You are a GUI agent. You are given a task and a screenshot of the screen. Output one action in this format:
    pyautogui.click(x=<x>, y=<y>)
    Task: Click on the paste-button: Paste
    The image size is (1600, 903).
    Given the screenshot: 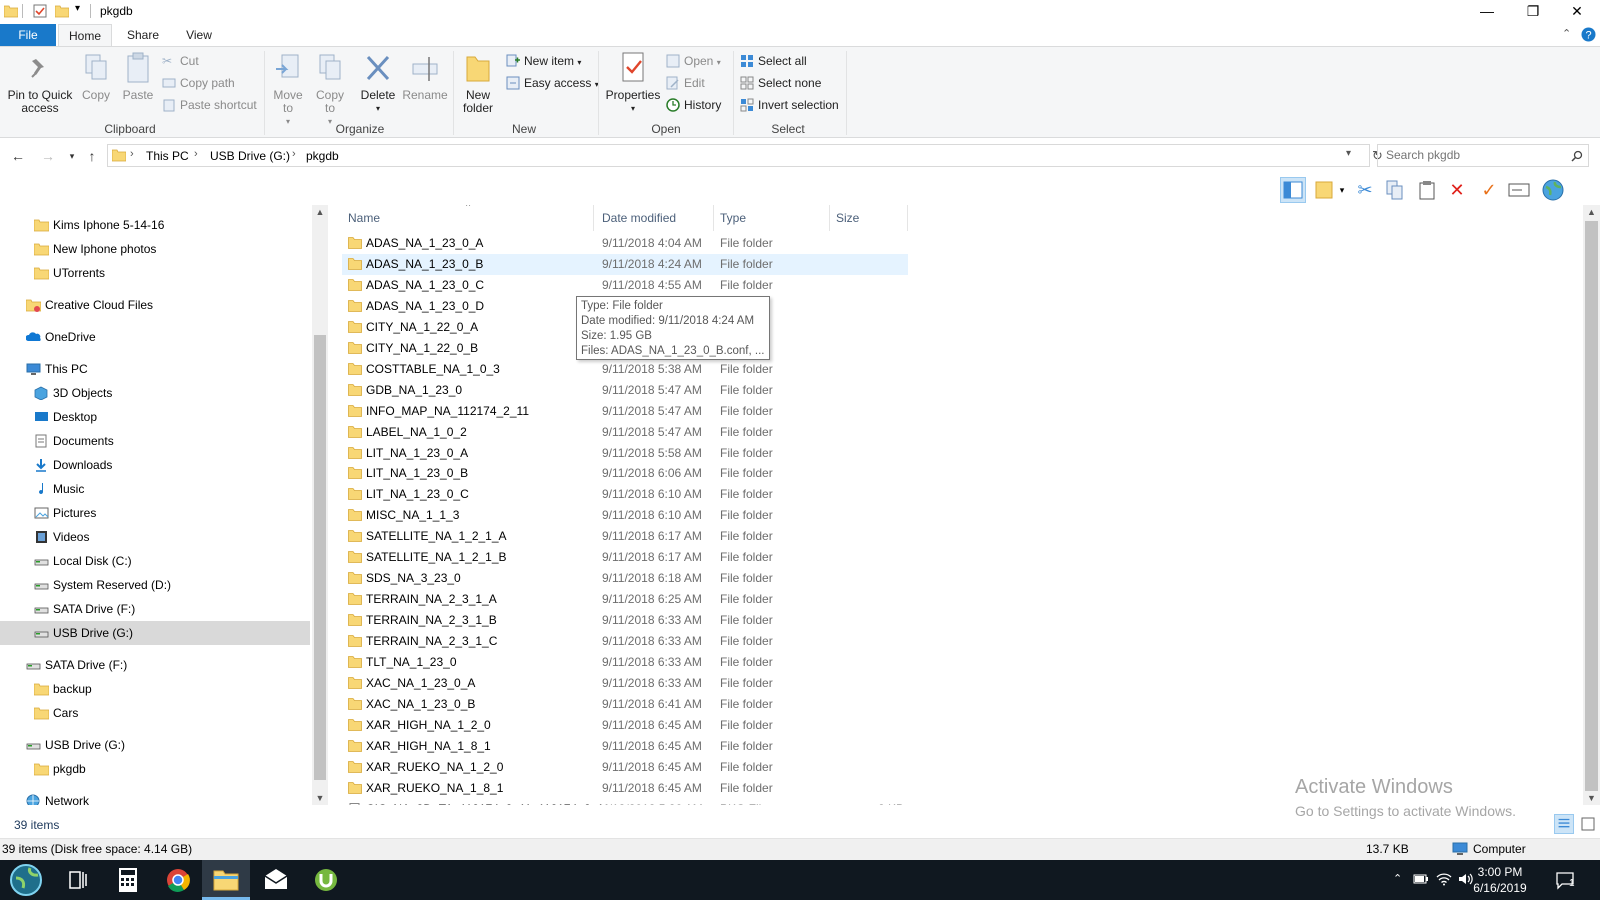 What is the action you would take?
    pyautogui.click(x=138, y=76)
    